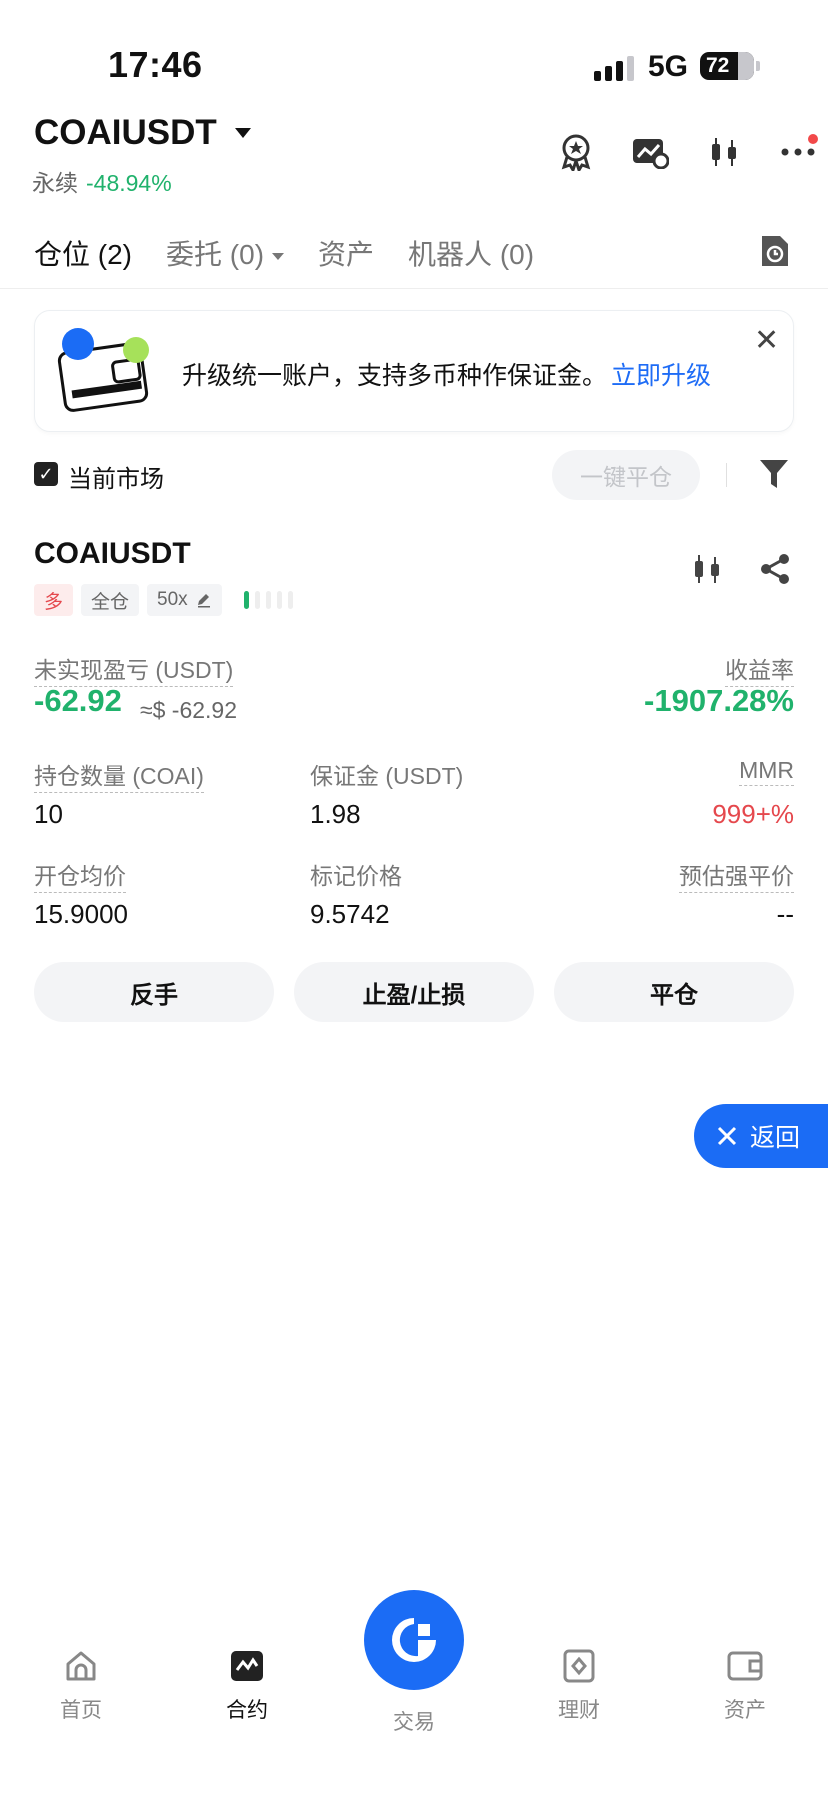 The height and width of the screenshot is (1801, 828). I want to click on trade-icon, so click(414, 1640).